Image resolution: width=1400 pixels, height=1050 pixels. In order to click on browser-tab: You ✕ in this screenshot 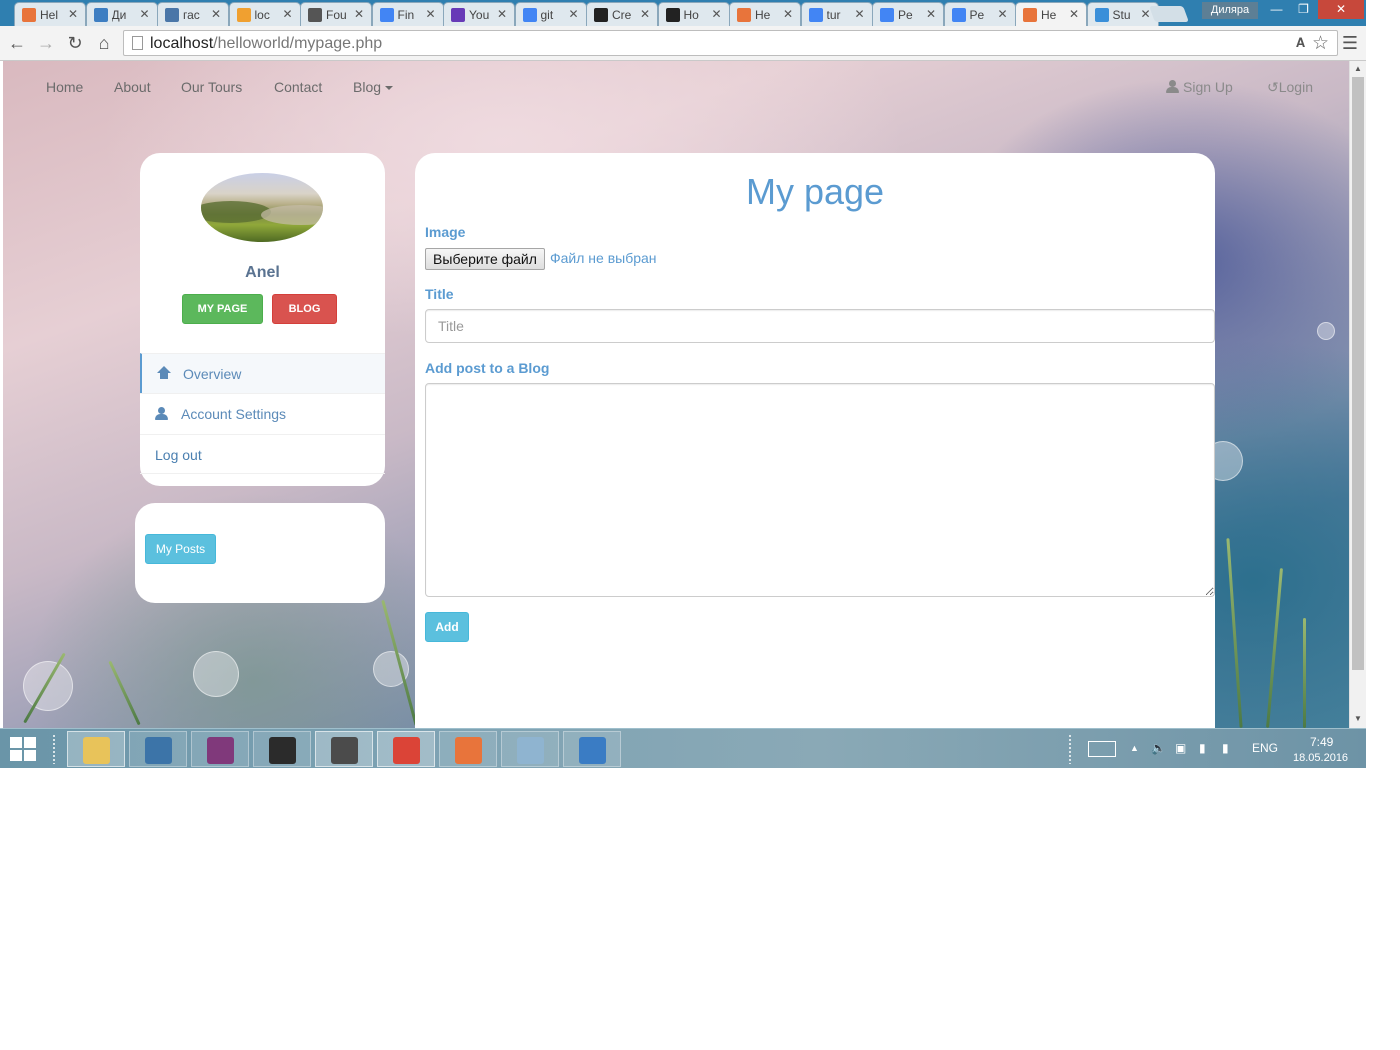, I will do `click(479, 14)`.